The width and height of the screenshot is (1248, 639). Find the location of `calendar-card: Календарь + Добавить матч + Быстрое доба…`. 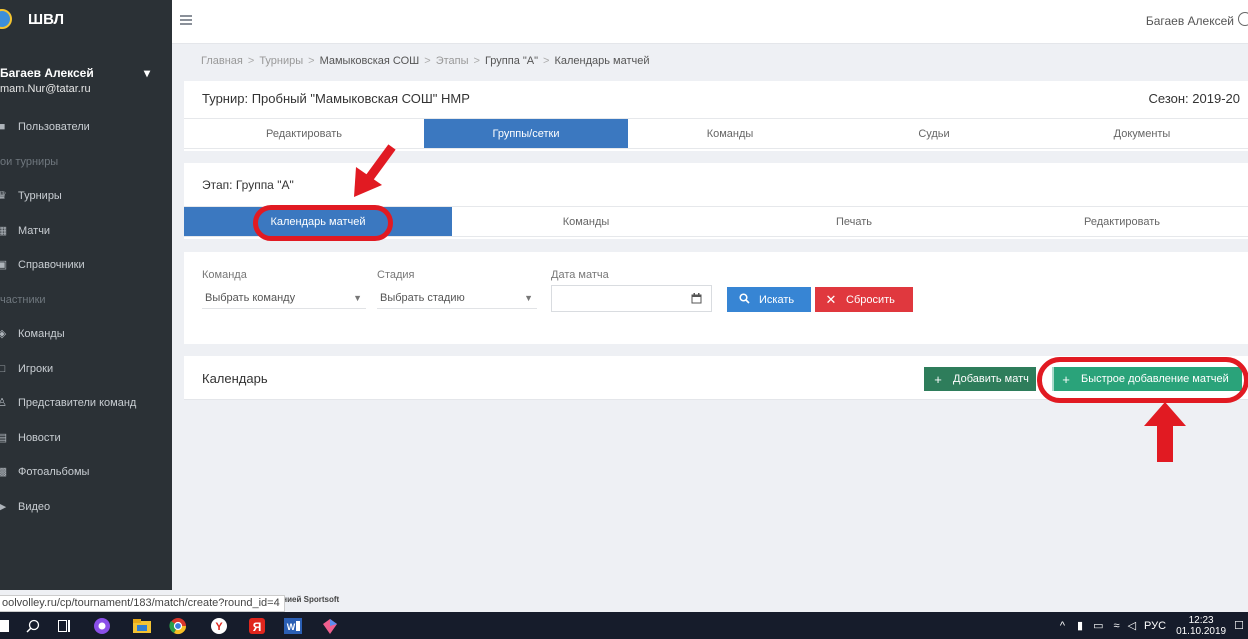

calendar-card: Календарь + Добавить матч + Быстрое доба… is located at coordinates (716, 378).